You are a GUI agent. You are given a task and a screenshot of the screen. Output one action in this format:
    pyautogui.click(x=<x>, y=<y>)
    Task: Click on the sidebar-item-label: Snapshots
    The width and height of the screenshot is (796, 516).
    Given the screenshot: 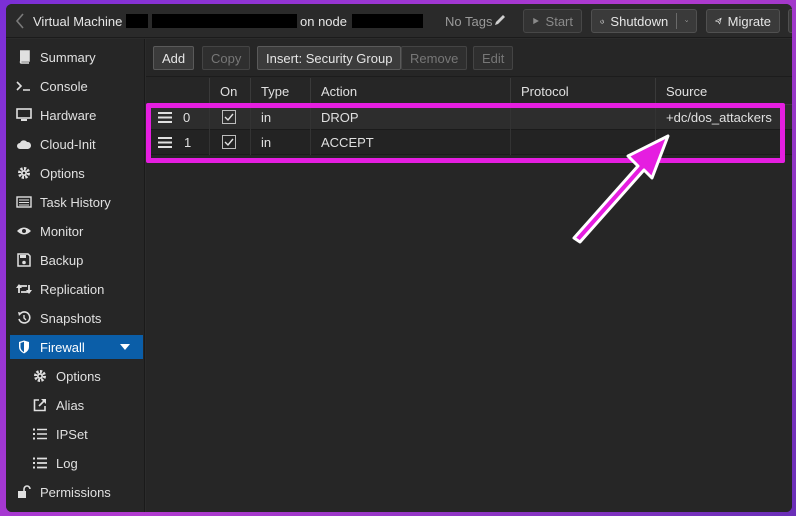 What is the action you would take?
    pyautogui.click(x=71, y=318)
    